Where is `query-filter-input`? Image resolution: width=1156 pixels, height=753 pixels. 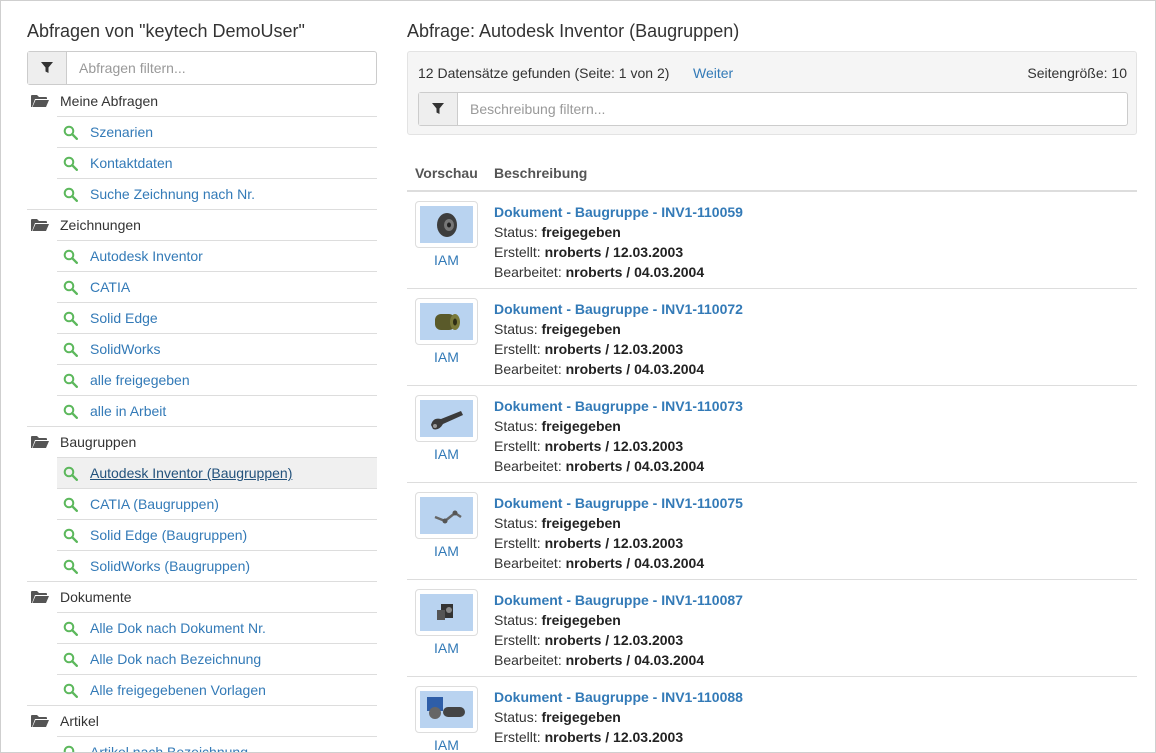
query-filter-input is located at coordinates (221, 68).